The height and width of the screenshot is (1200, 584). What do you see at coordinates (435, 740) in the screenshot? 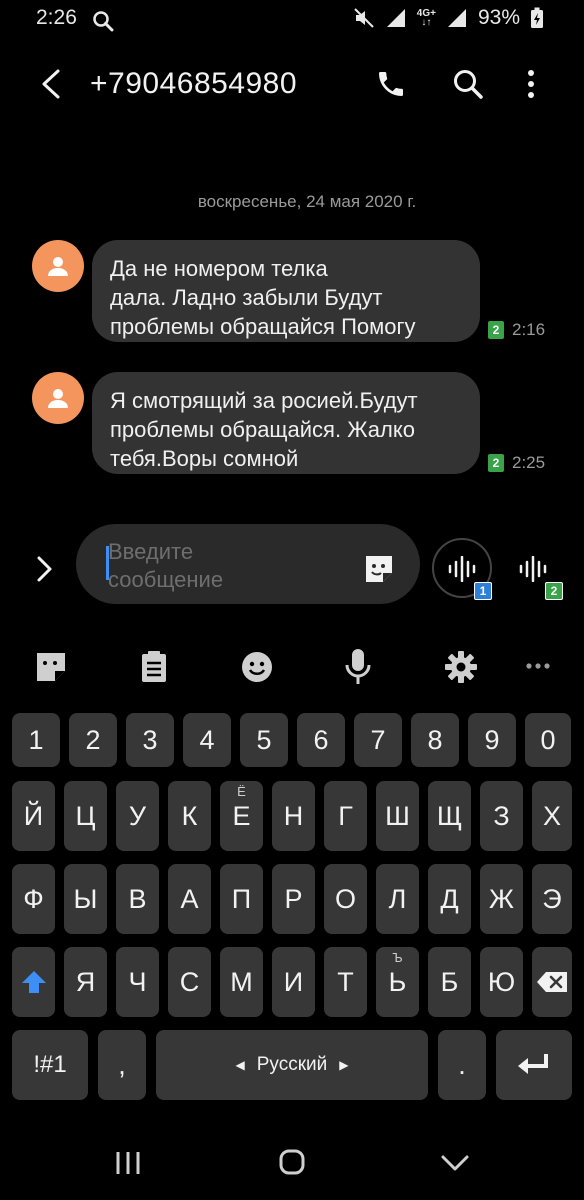
I see `key-8: 8` at bounding box center [435, 740].